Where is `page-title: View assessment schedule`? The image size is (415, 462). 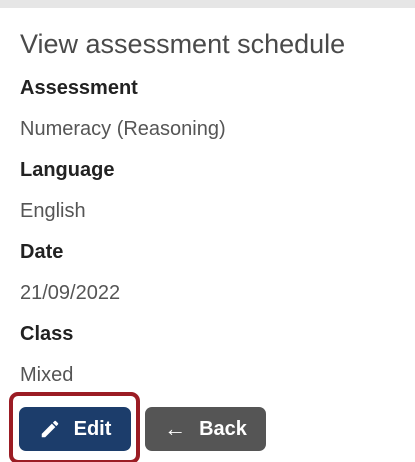 page-title: View assessment schedule is located at coordinates (183, 44).